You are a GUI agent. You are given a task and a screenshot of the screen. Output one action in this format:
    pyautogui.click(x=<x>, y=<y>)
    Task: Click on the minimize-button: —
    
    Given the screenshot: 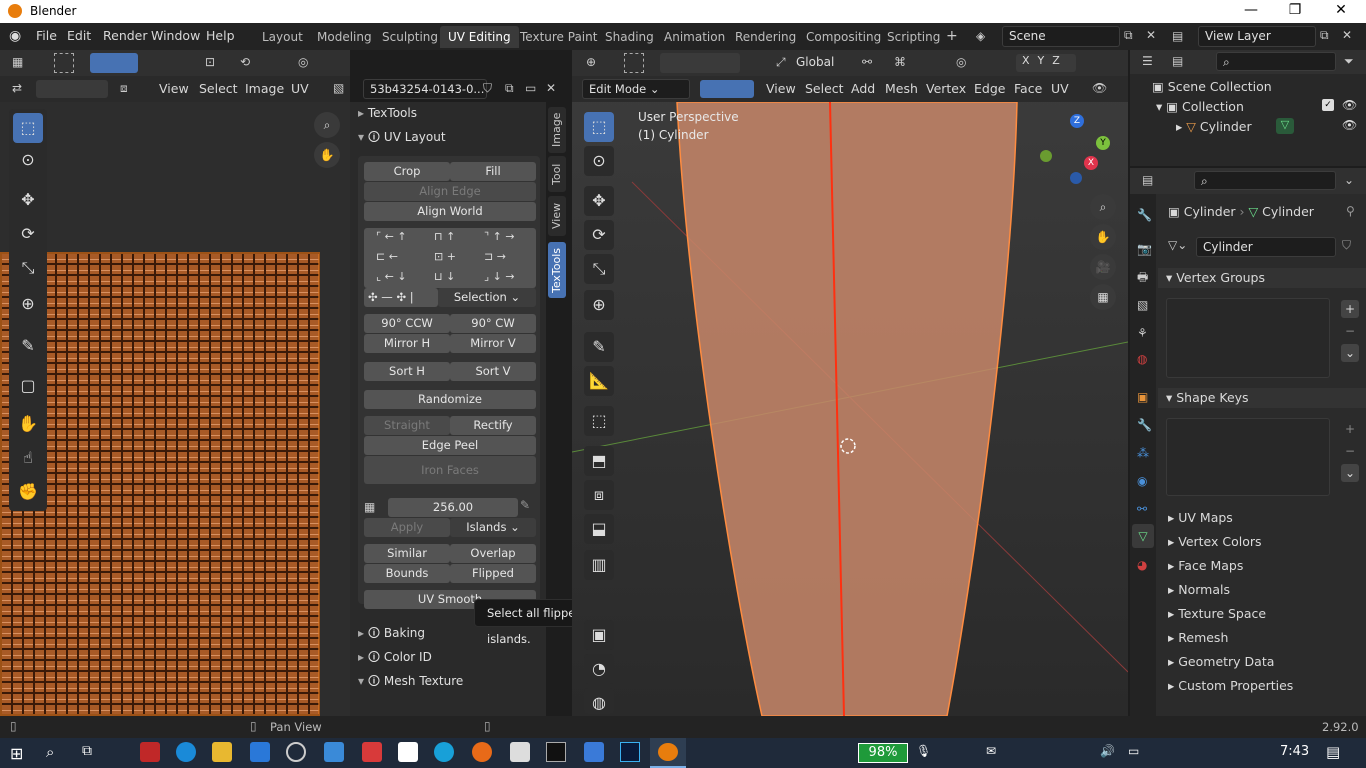 What is the action you would take?
    pyautogui.click(x=1251, y=11)
    